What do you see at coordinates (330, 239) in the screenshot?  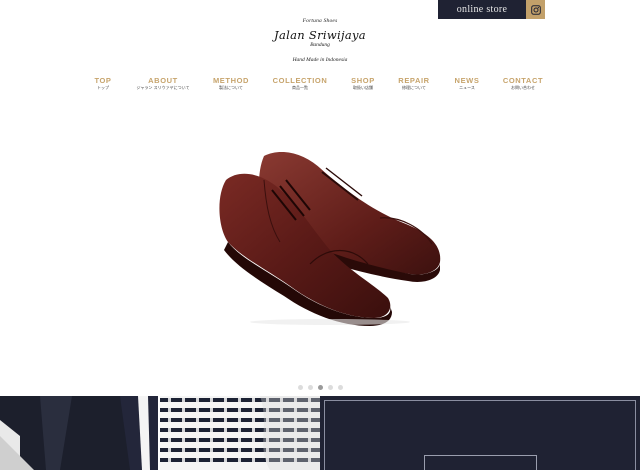 I see `hero-shoe-image` at bounding box center [330, 239].